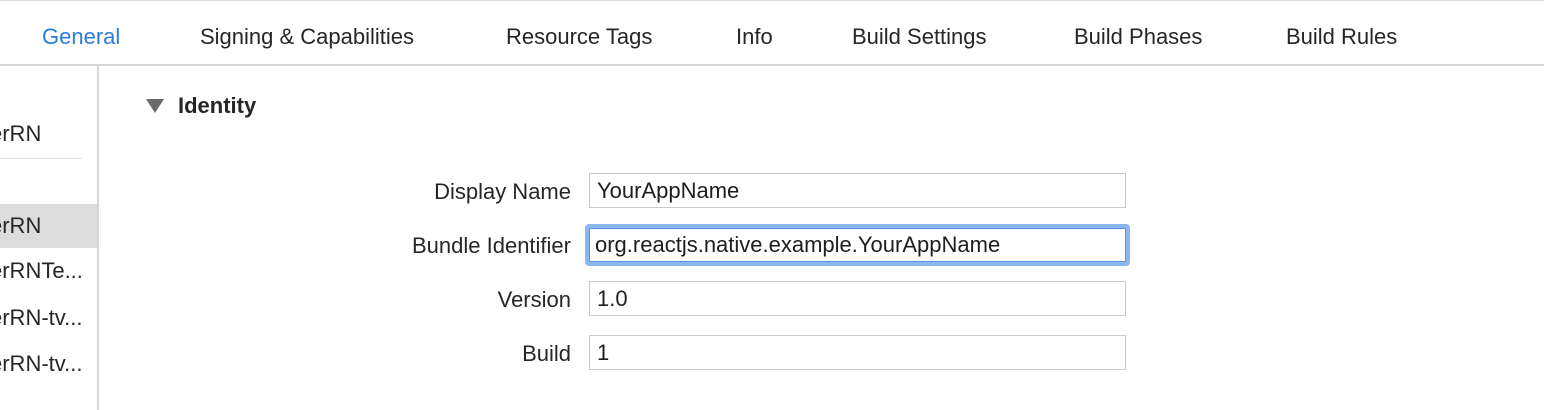 The width and height of the screenshot is (1544, 410). Describe the element at coordinates (754, 37) in the screenshot. I see `tab-info: Info` at that location.